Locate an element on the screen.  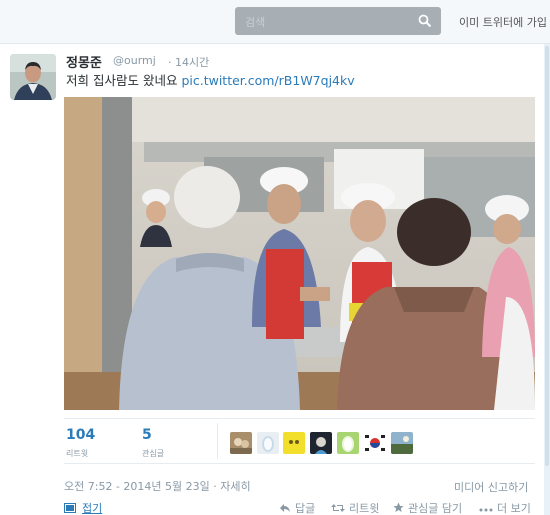
favorite-label: 관심글 담기 is located at coordinates (435, 508).